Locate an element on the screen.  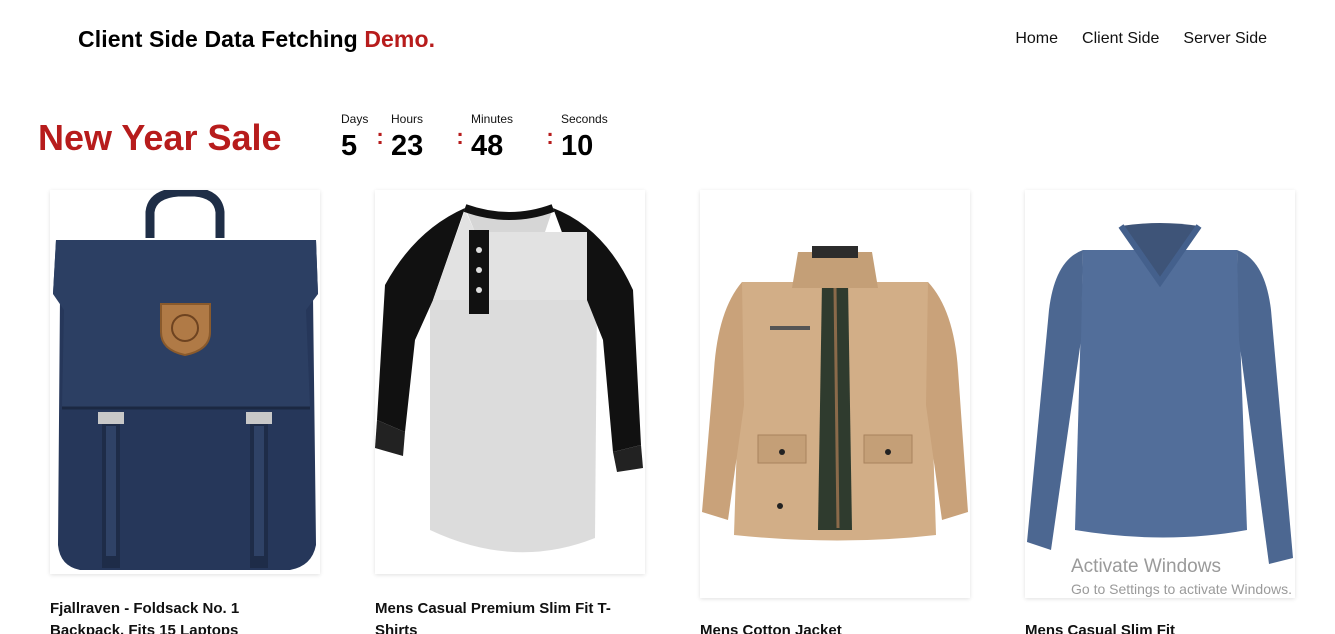
product-title-line: Mens Cotton Jacket is located at coordinates (771, 628).